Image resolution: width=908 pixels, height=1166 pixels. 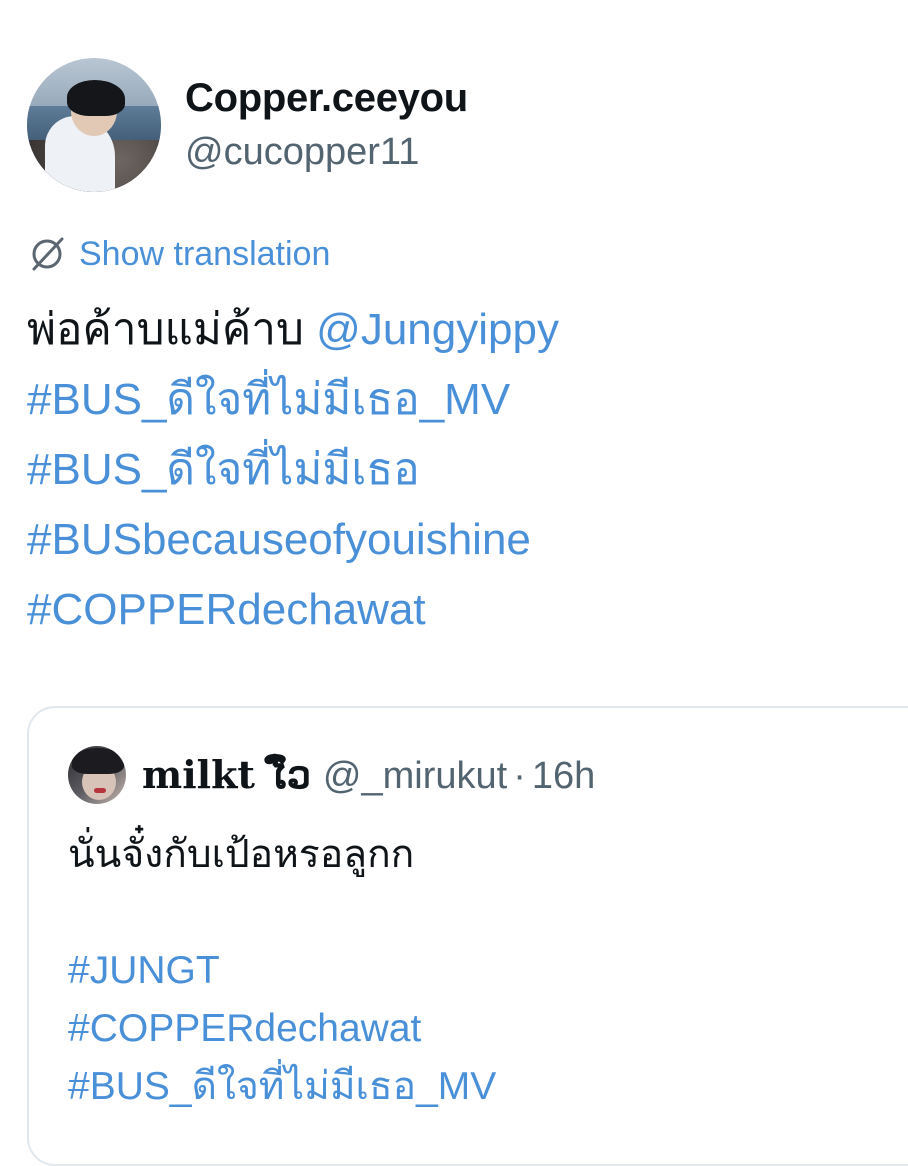 What do you see at coordinates (241, 854) in the screenshot?
I see `quoted-text-line: นั่นจั๋งกับเป้อหรอลูกก` at bounding box center [241, 854].